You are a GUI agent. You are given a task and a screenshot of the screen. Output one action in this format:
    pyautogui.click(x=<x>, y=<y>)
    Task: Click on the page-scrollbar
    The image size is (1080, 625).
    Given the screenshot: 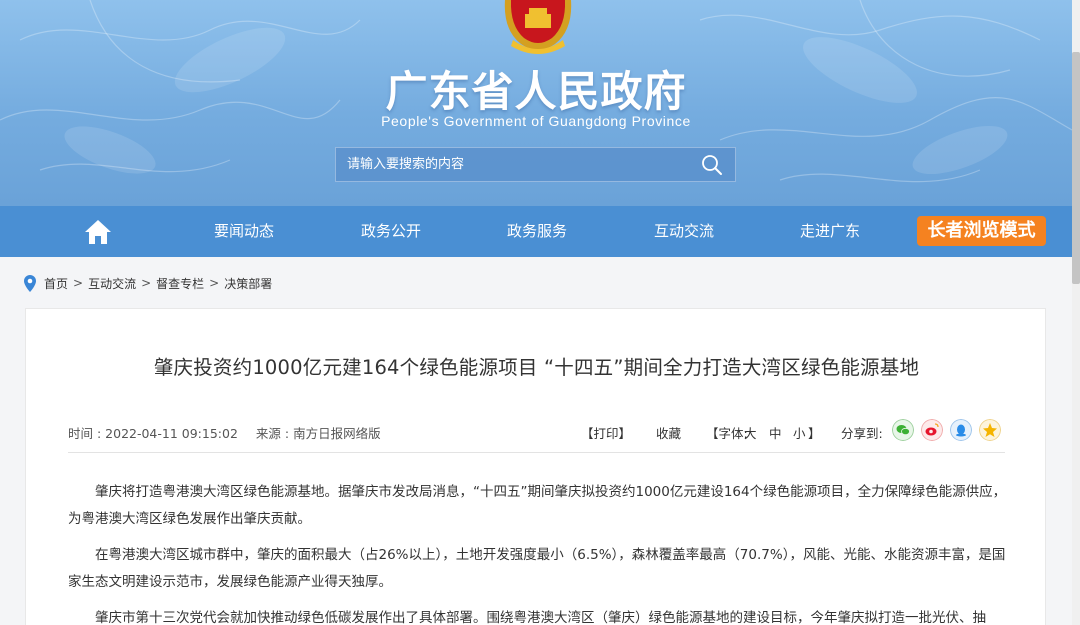 What is the action you would take?
    pyautogui.click(x=1076, y=312)
    